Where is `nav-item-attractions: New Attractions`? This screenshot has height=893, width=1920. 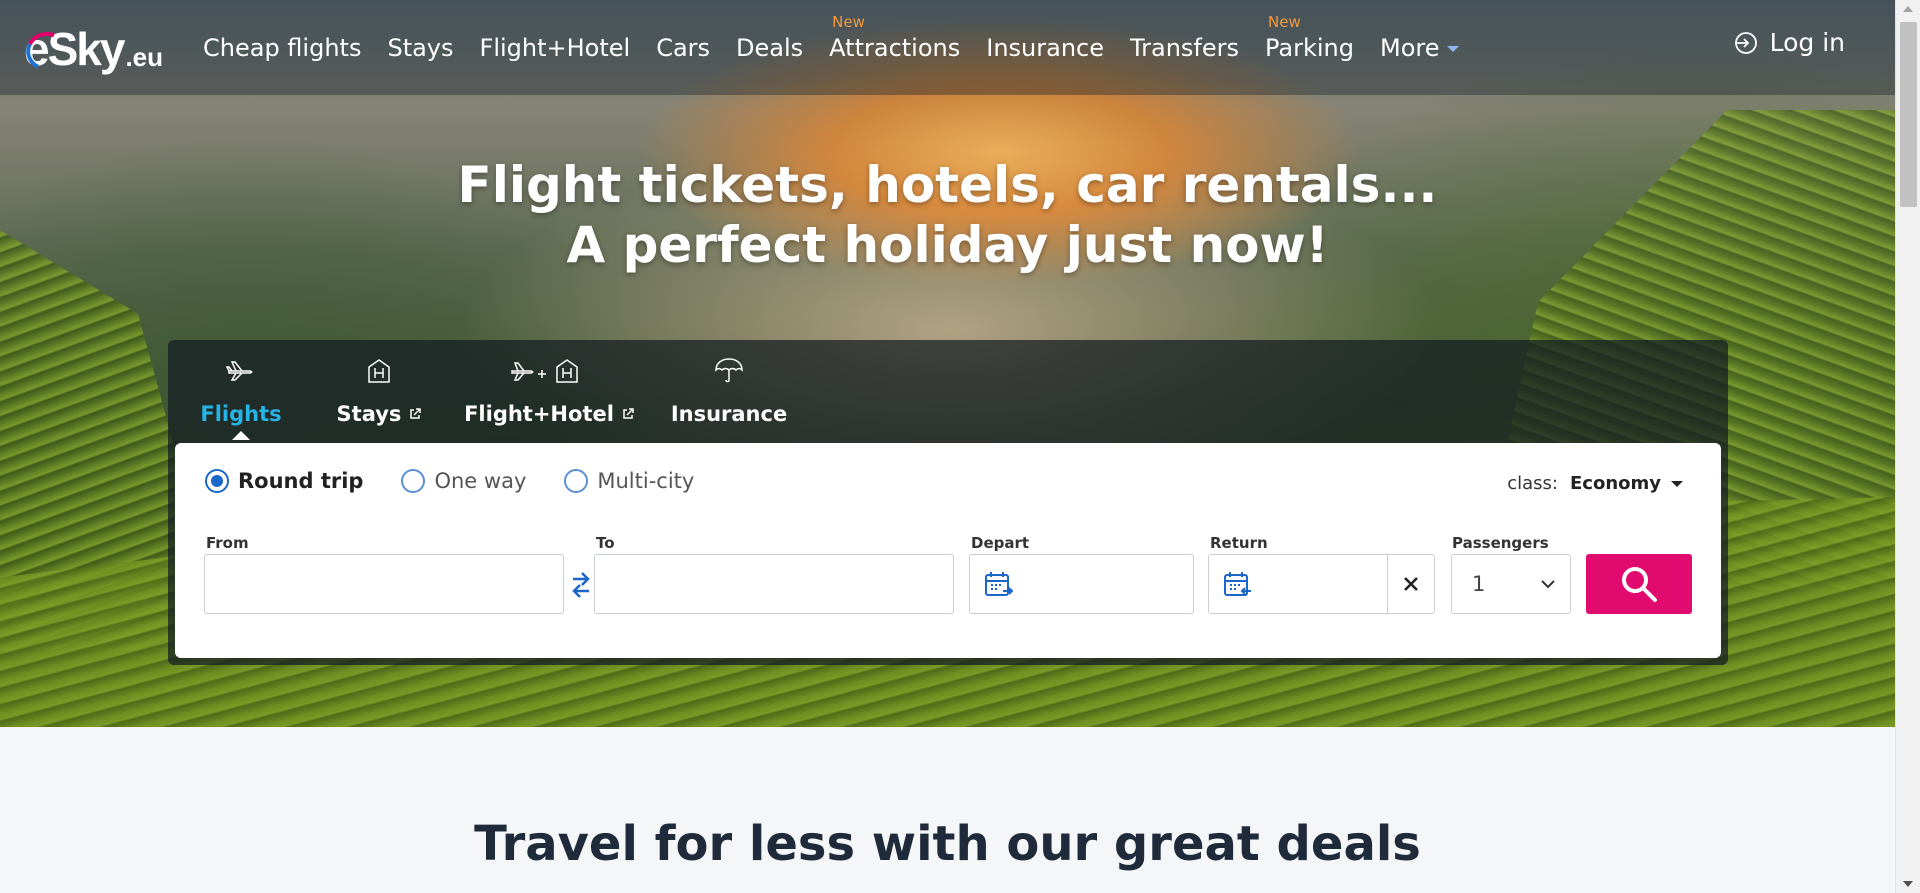
nav-item-attractions: New Attractions is located at coordinates (895, 37).